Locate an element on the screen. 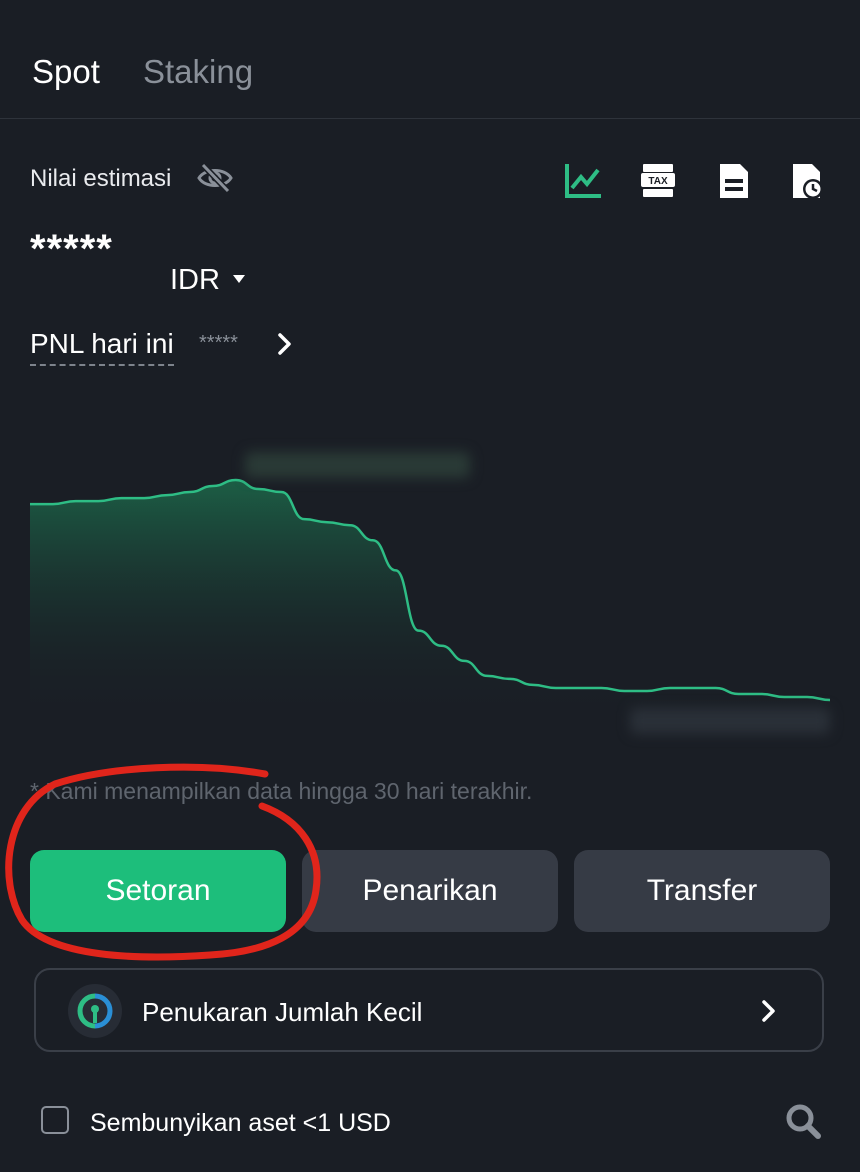 The image size is (860, 1172). dust-icon is located at coordinates (95, 1011).